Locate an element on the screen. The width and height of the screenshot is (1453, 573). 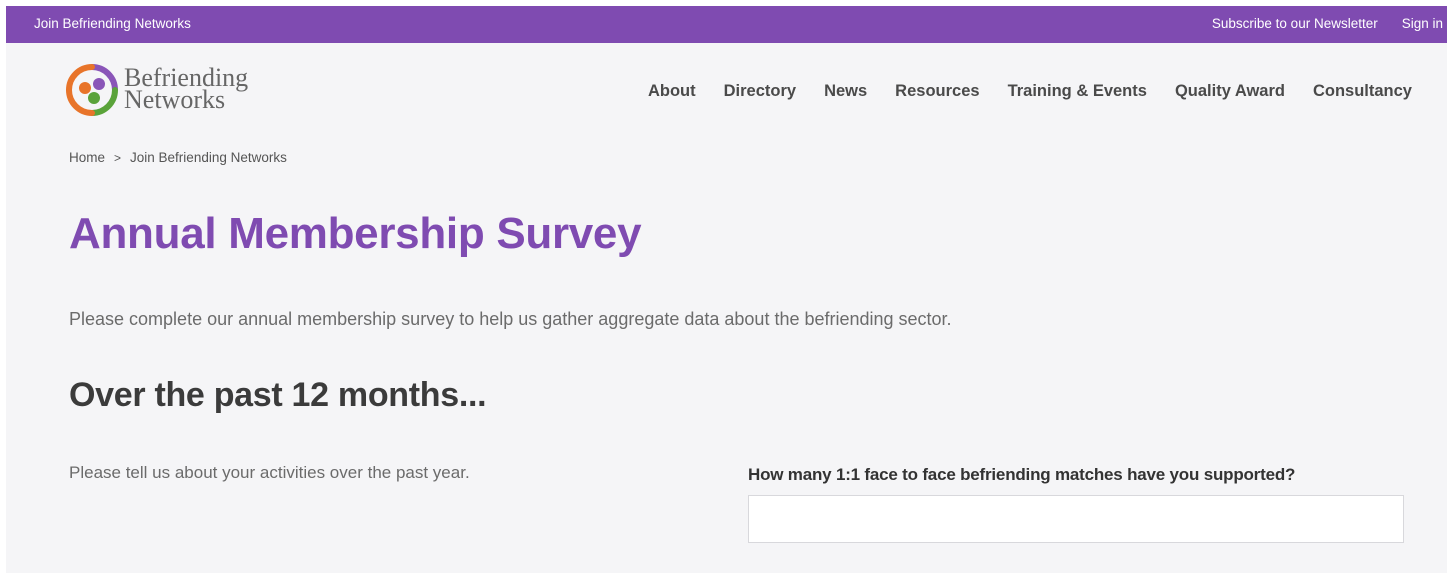
breadcrumb-home: Home is located at coordinates (87, 157).